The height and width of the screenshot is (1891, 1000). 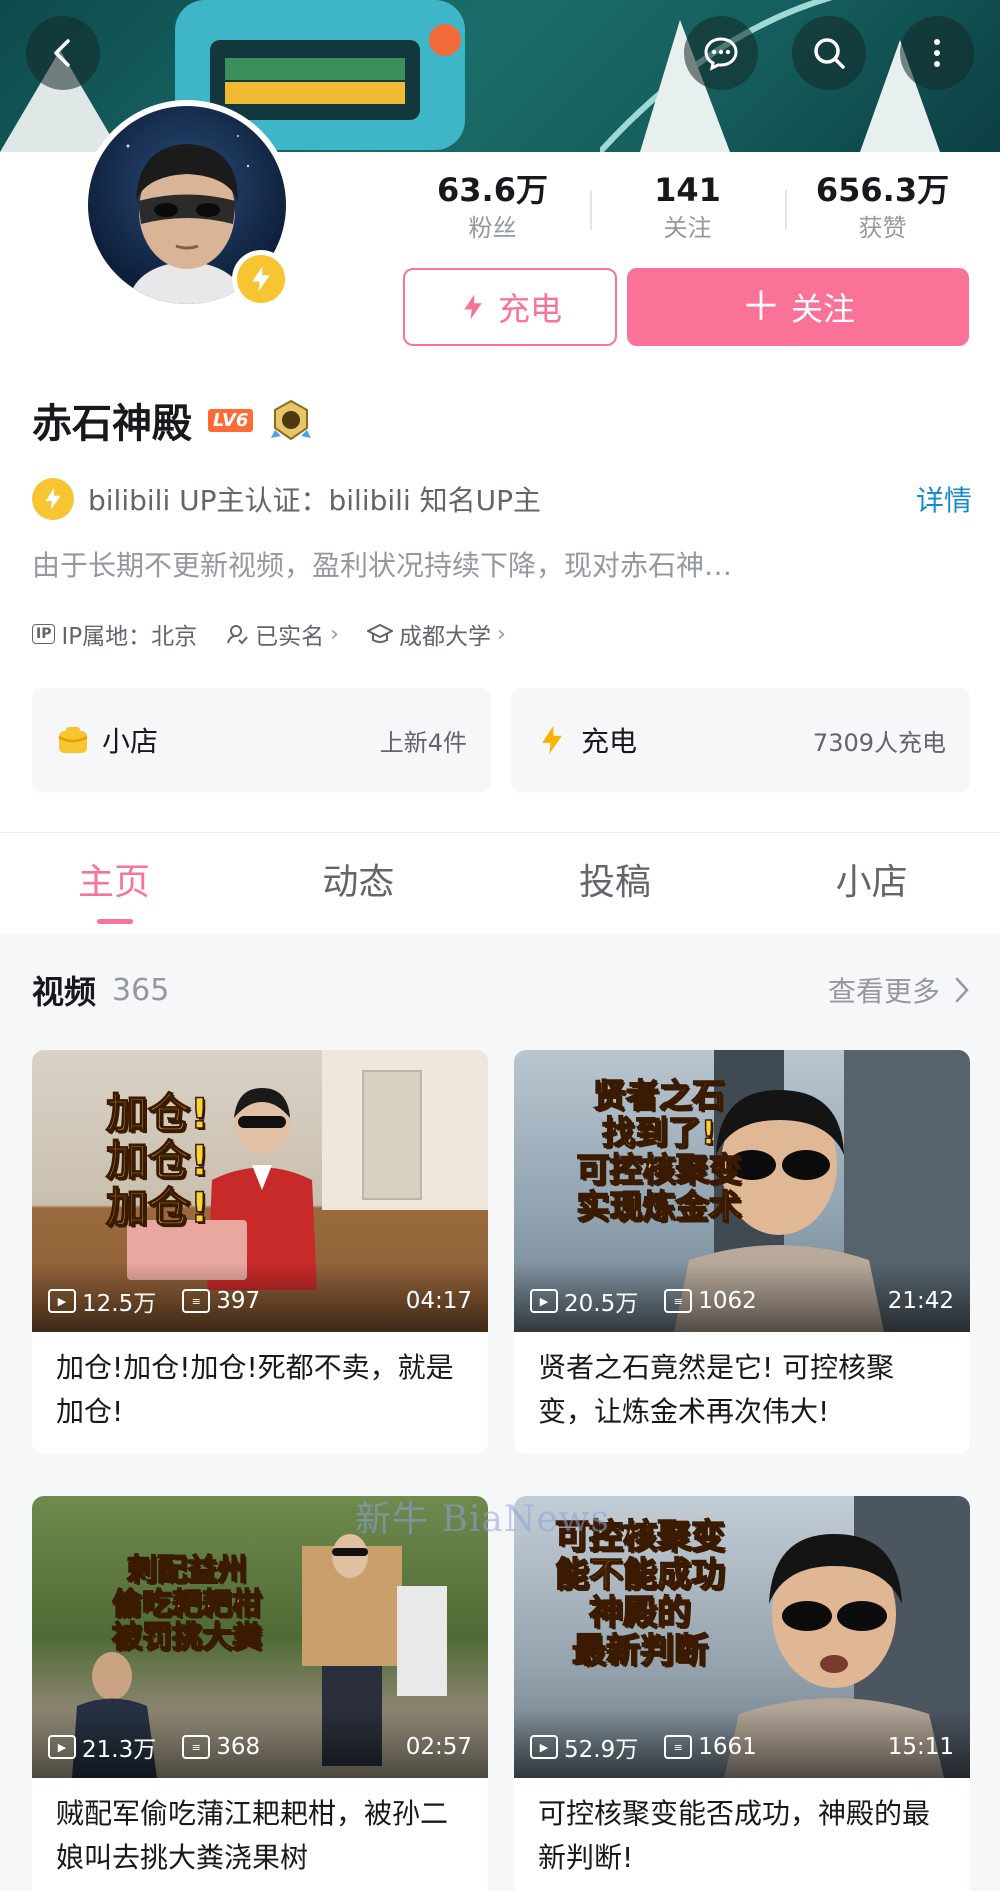 I want to click on feature-cards: 小店 上新4件 充电 7309人充电, so click(x=501, y=740).